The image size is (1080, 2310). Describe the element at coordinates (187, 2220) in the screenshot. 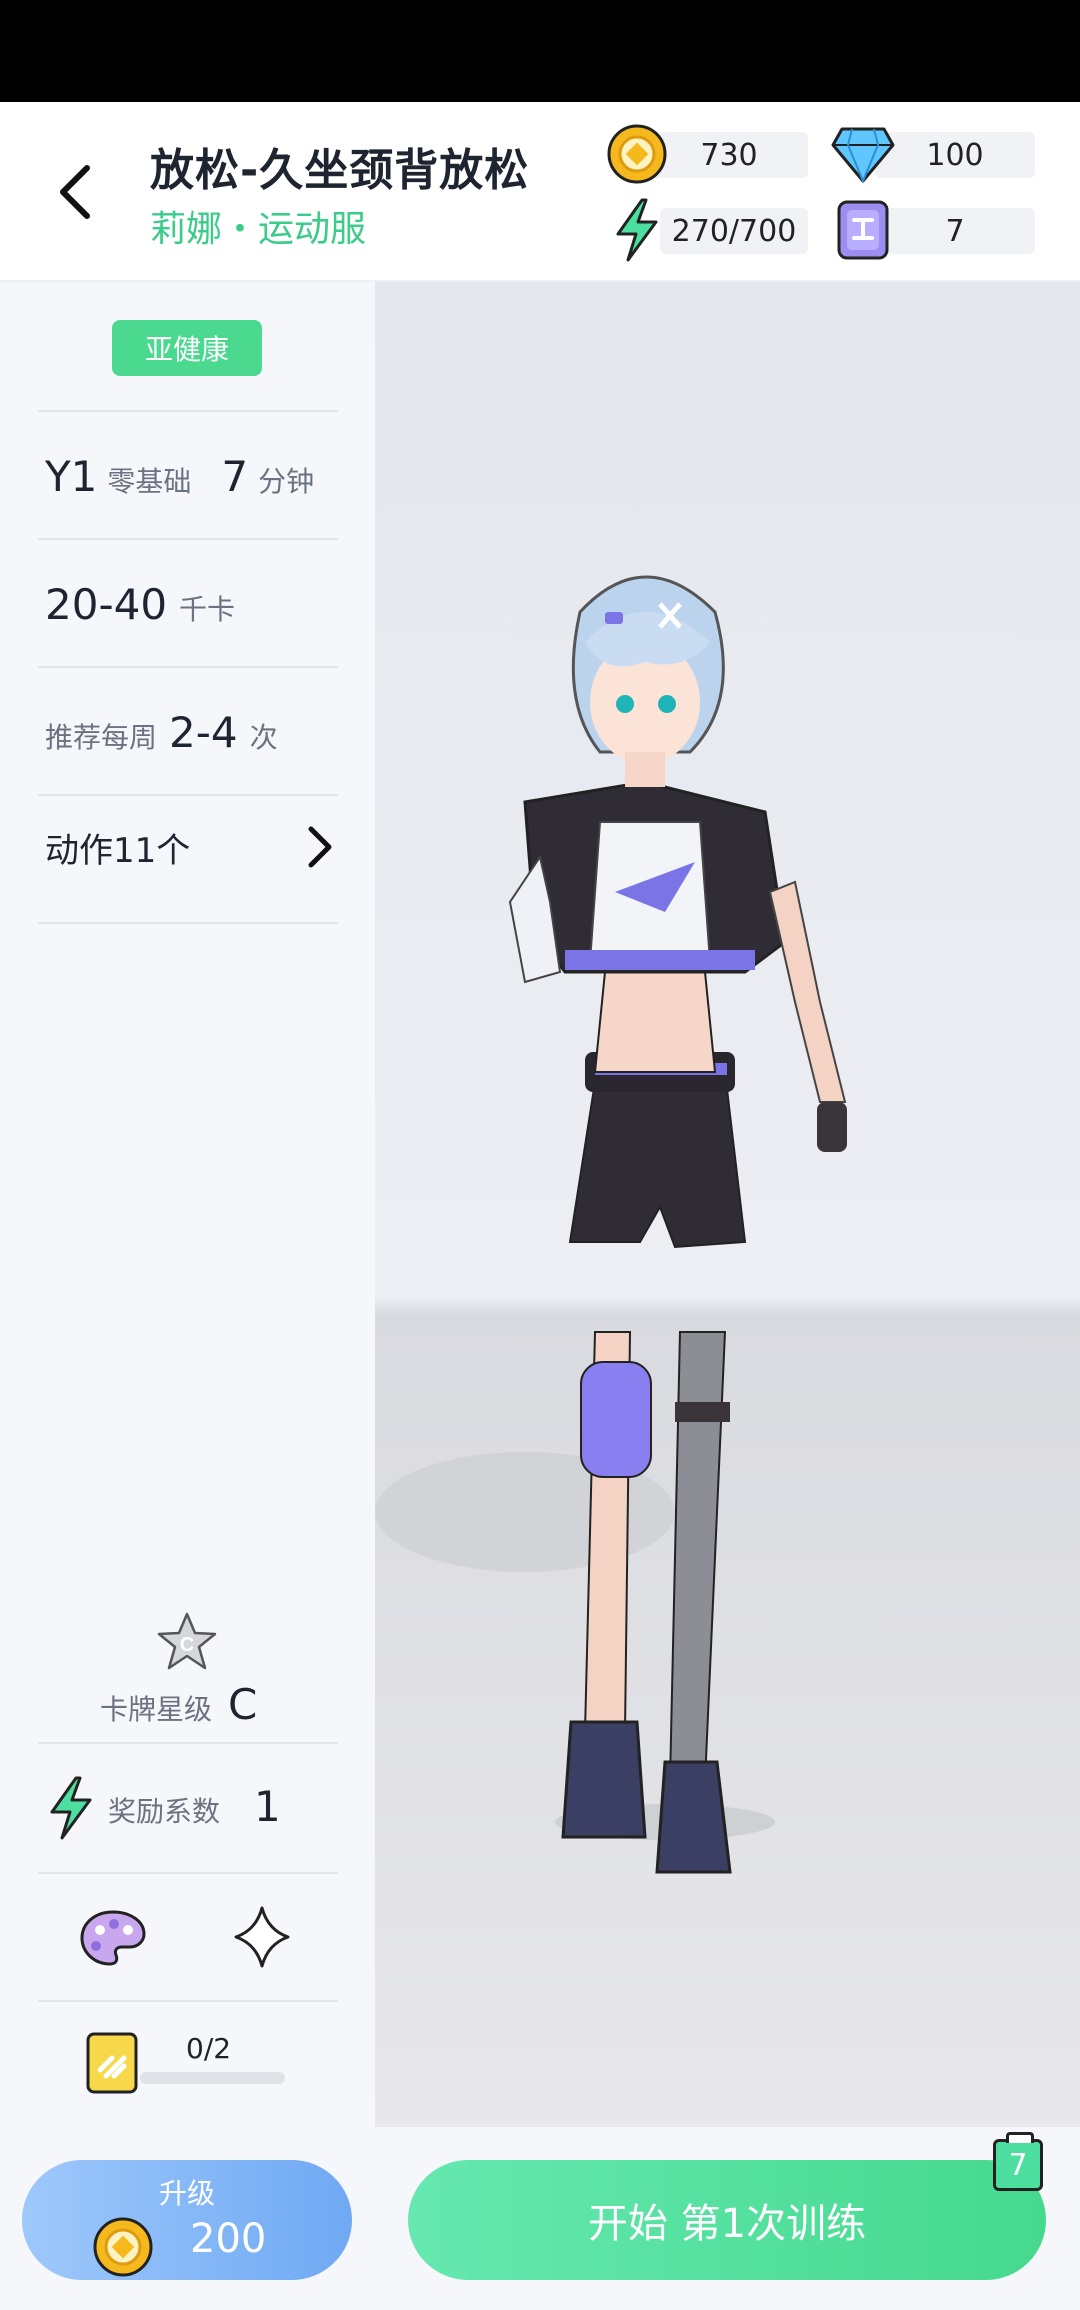

I see `upgrade-button: 升级 200` at that location.